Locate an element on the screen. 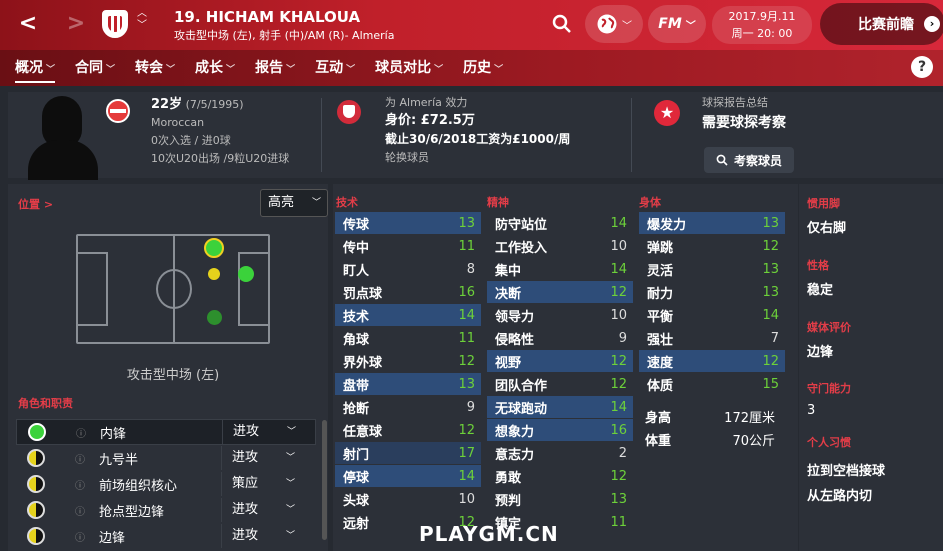 The image size is (943, 551). attribute-row: 弹跳 12 is located at coordinates (712, 246).